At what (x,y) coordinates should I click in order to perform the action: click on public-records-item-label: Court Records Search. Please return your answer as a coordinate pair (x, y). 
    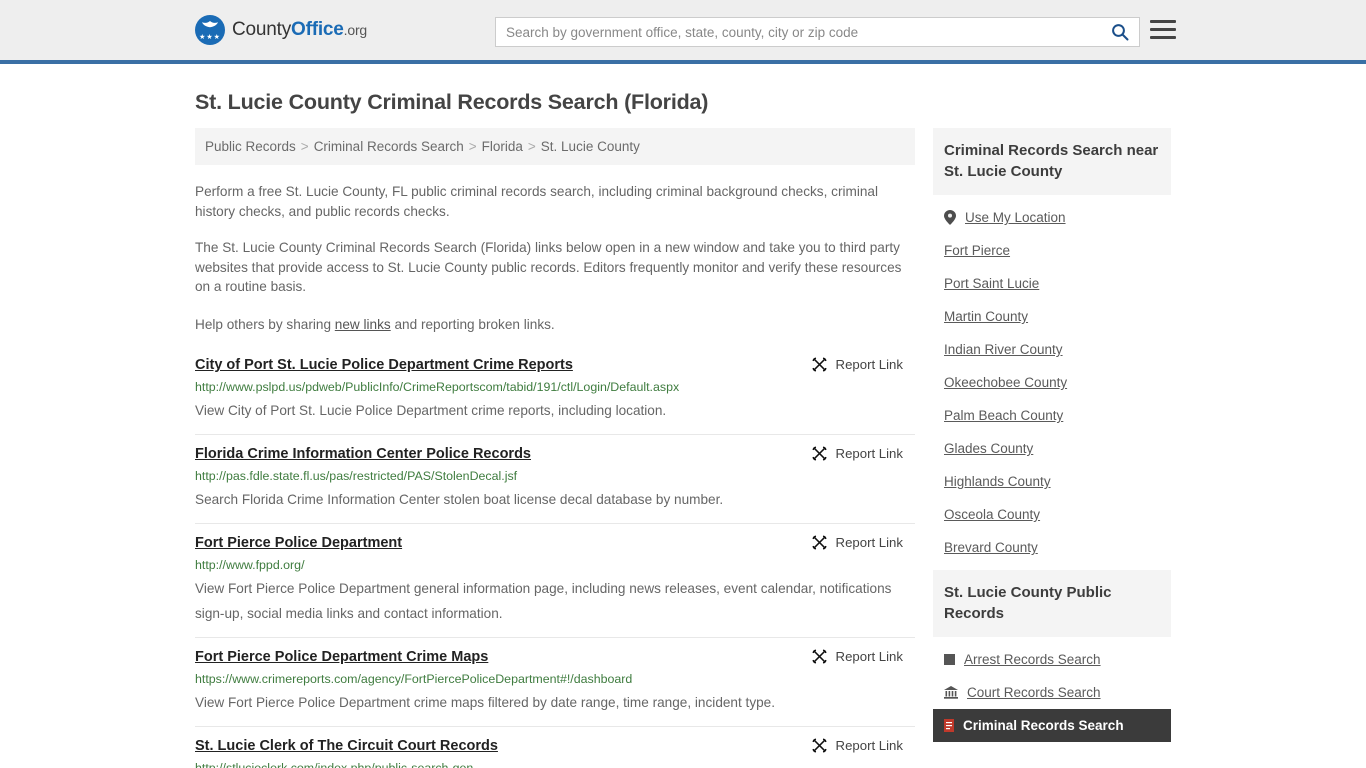
    Looking at the image, I should click on (1034, 692).